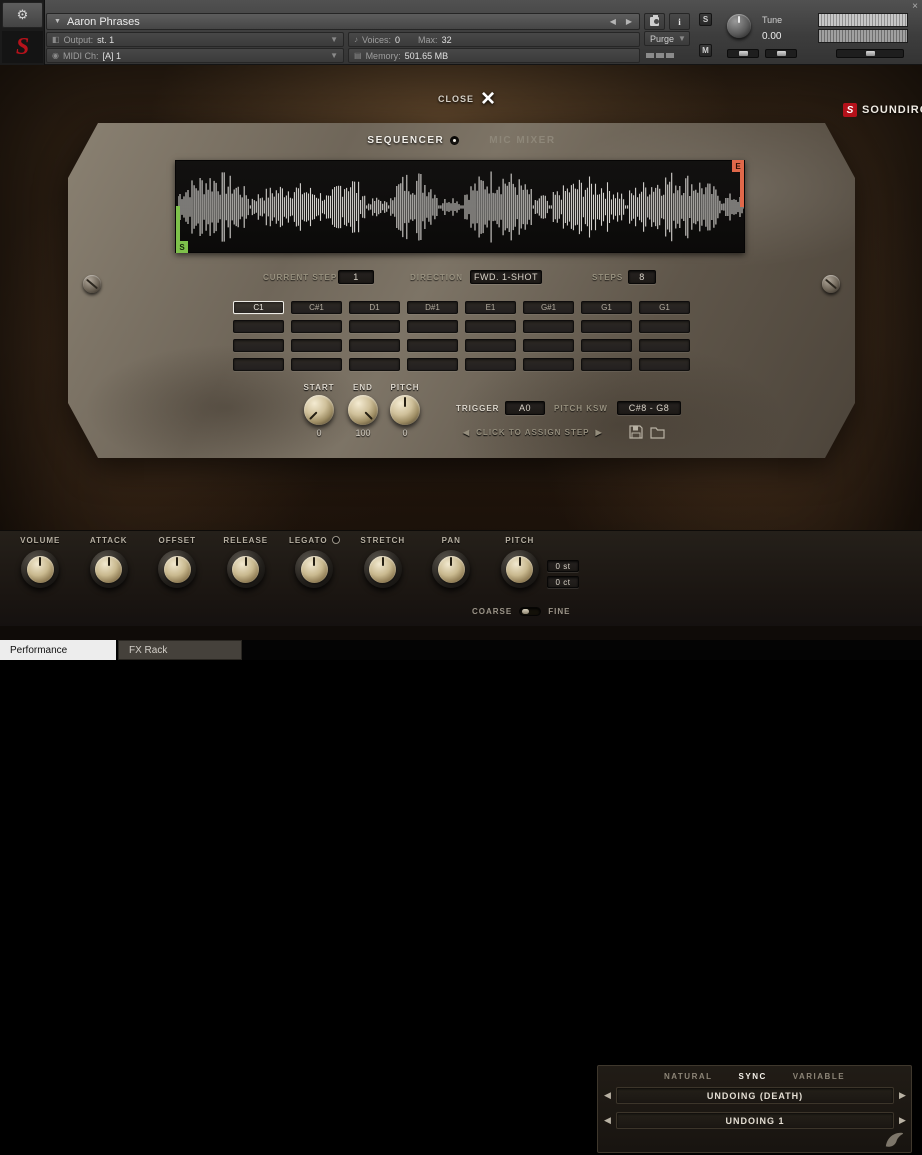 This screenshot has height=1155, width=922. I want to click on step-button-r4-c6, so click(548, 364).